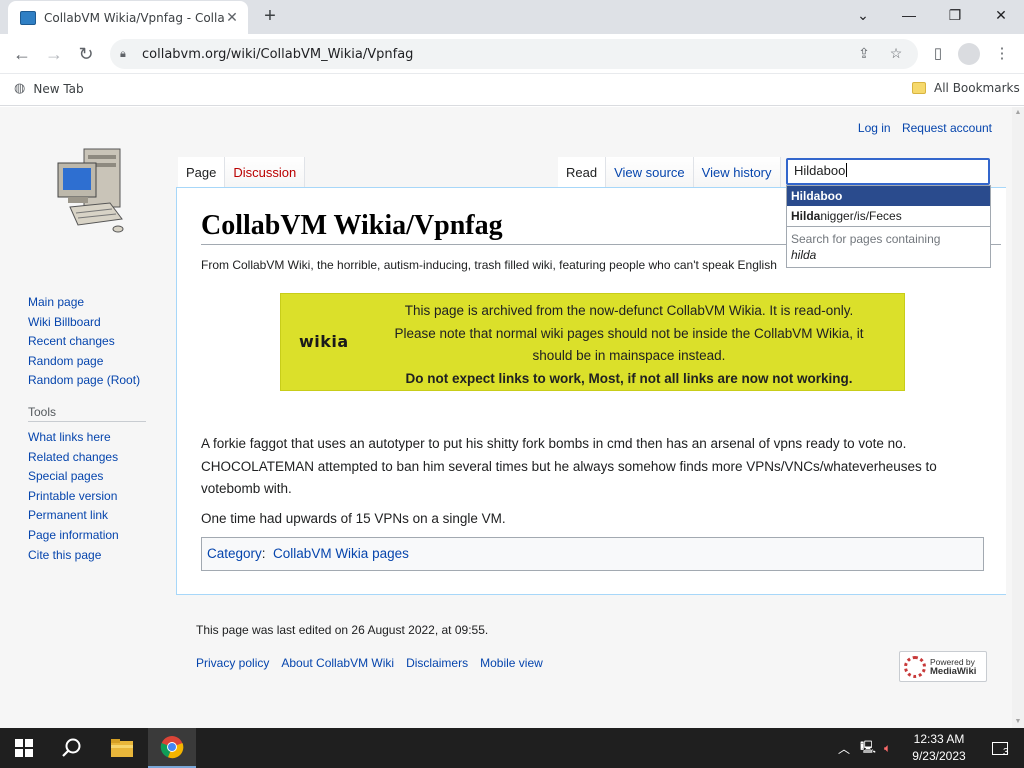  I want to click on system-tray: ︿ 🖳︎ 🔈︎, so click(864, 748).